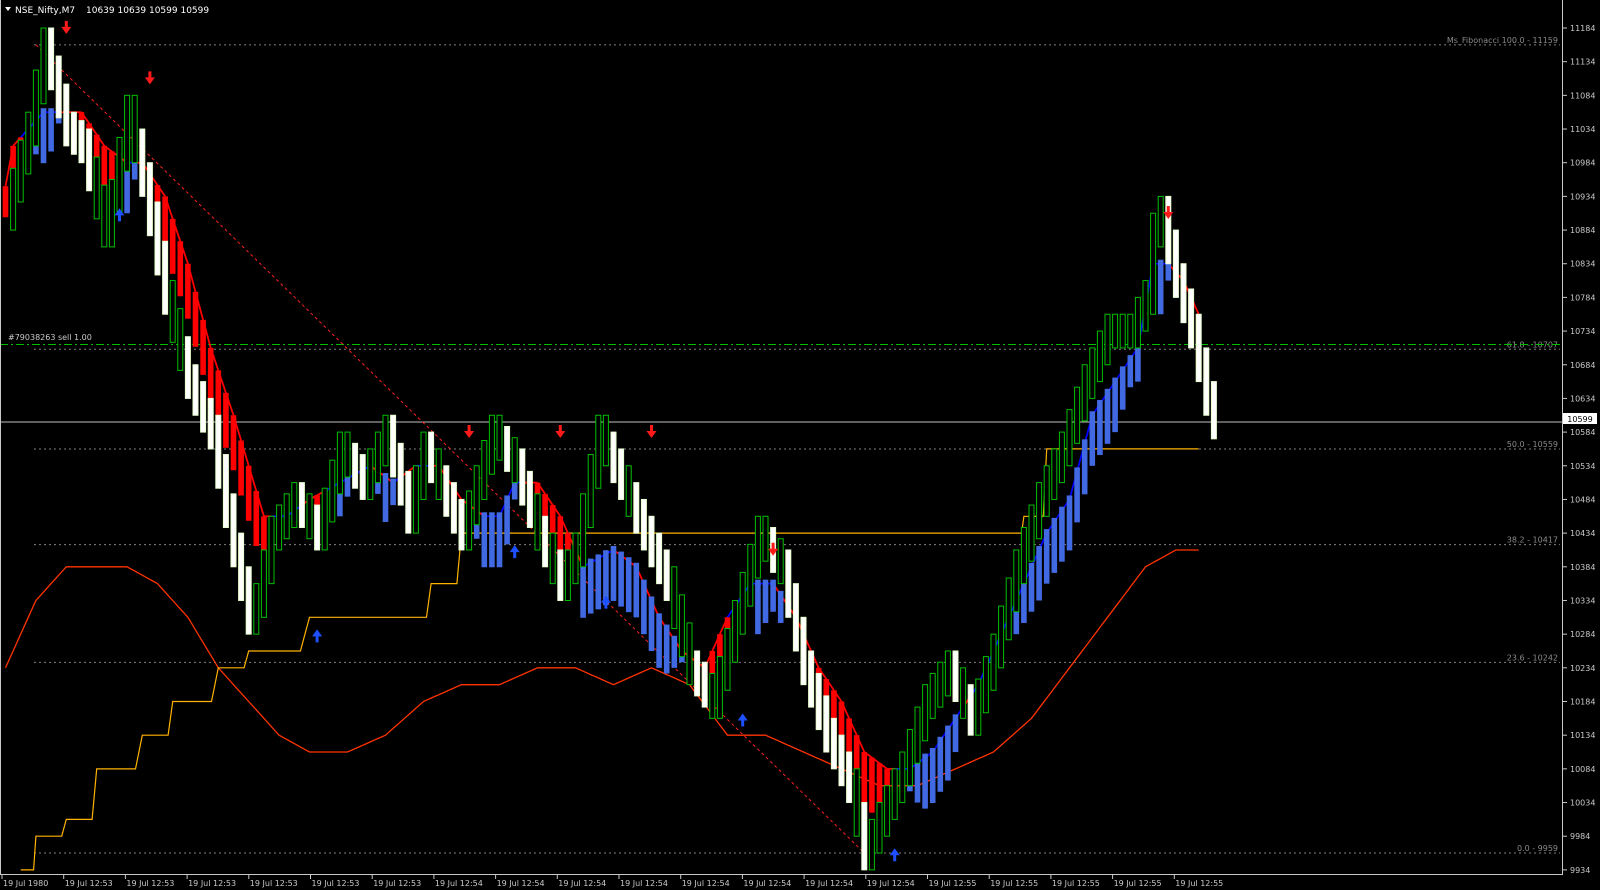 The width and height of the screenshot is (1600, 890). I want to click on symbol-label: NSE_Nifty,M7, so click(45, 11).